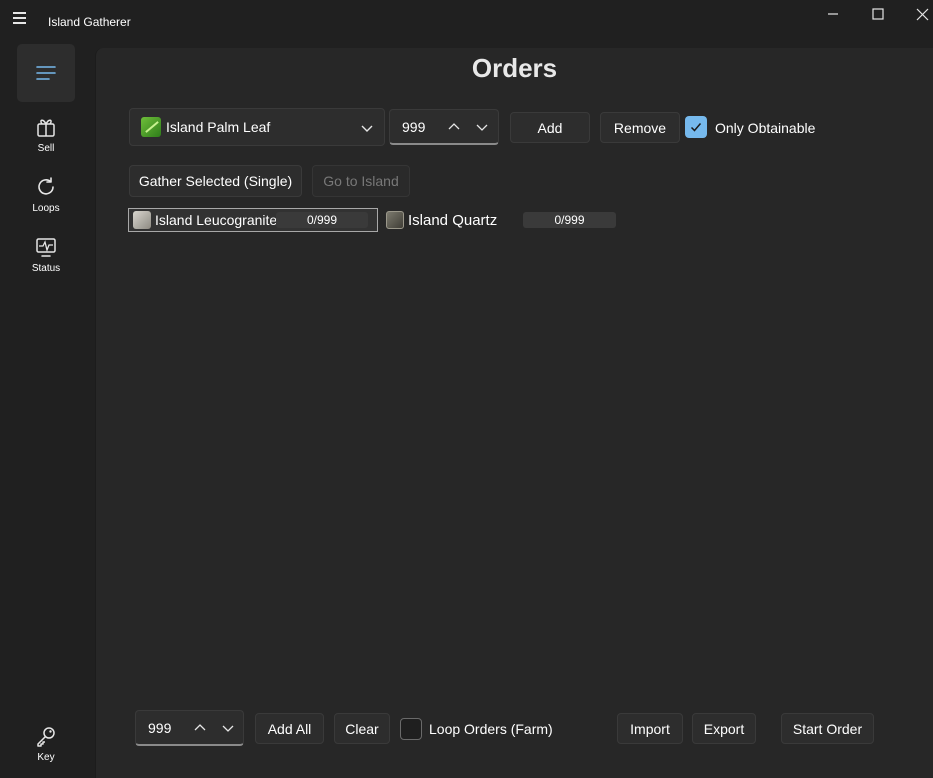 Image resolution: width=933 pixels, height=778 pixels. What do you see at coordinates (215, 181) in the screenshot?
I see `gather-selected-button: Gather Selected (Single)` at bounding box center [215, 181].